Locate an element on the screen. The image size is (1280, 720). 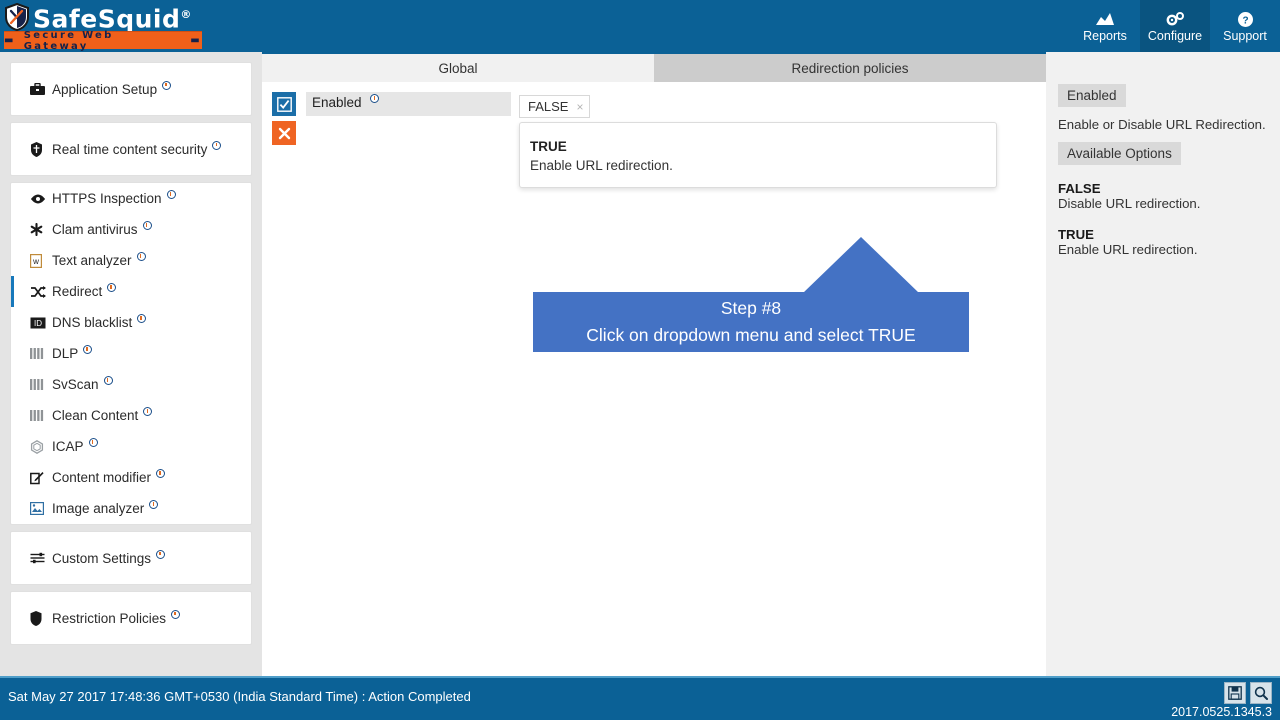
help-option-desc-false: Disable URL redirection. is located at coordinates (1129, 203).